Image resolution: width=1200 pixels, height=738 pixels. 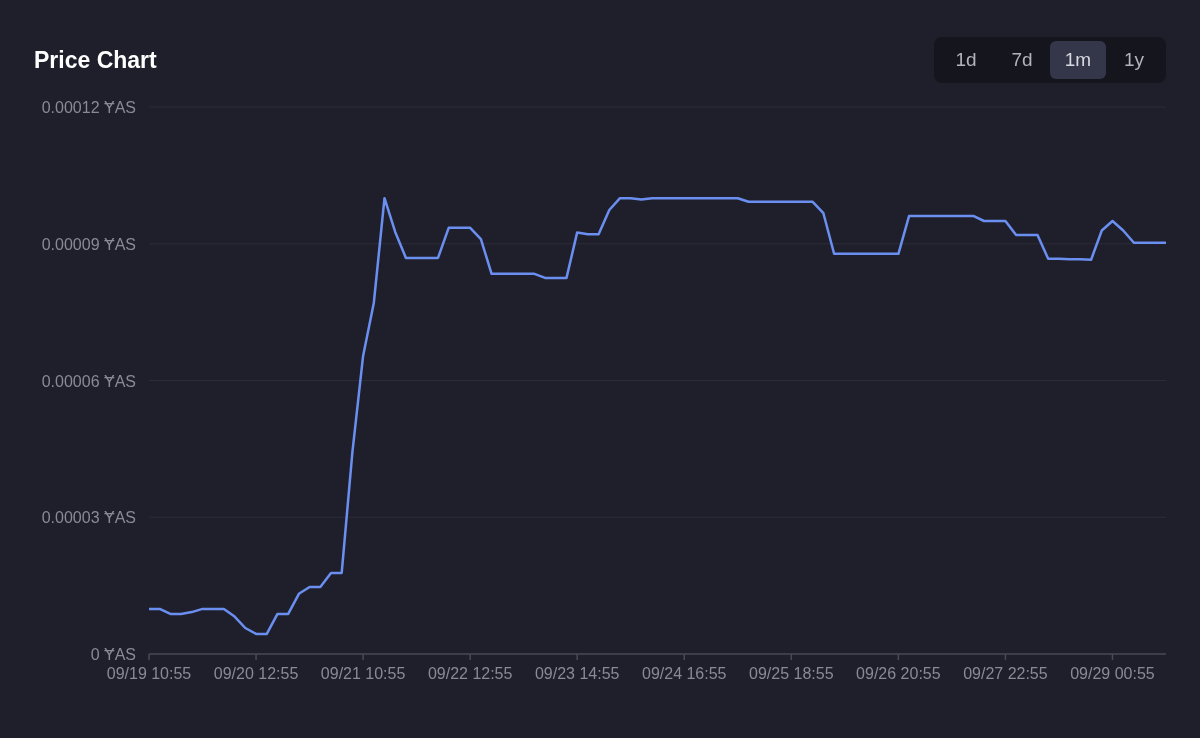 What do you see at coordinates (149, 673) in the screenshot?
I see `x-axis-label: 09/19 10:55` at bounding box center [149, 673].